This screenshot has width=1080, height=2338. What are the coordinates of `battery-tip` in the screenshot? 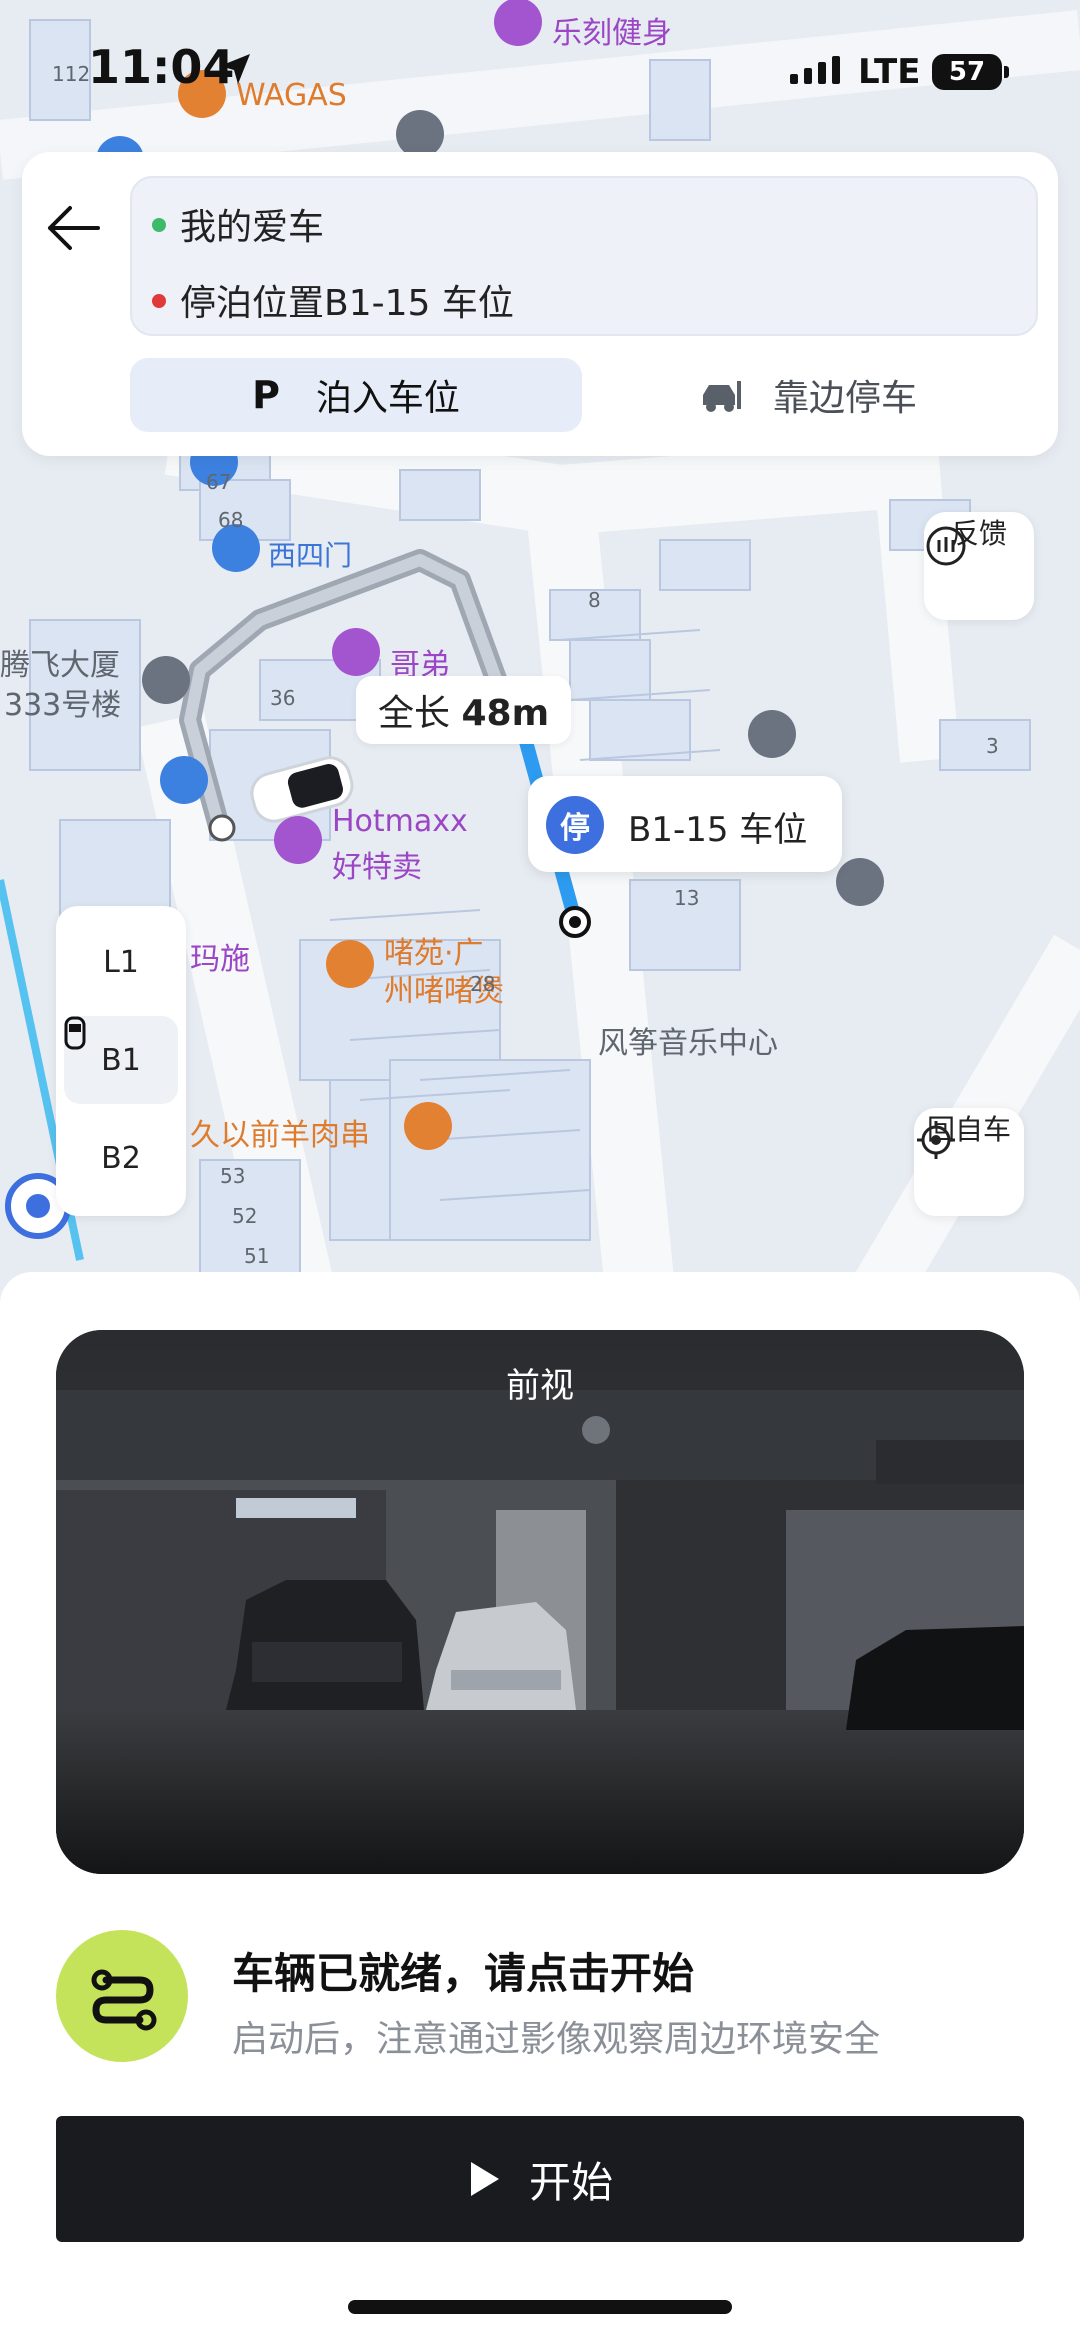 It's located at (1006, 72).